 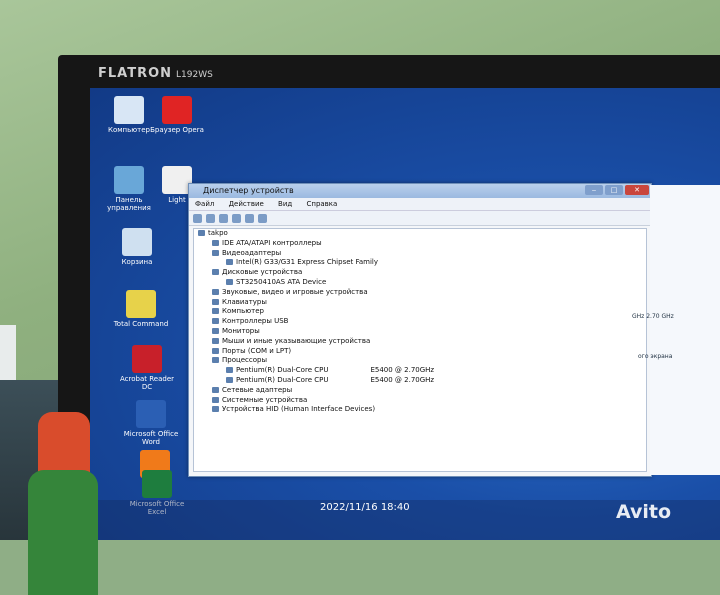 I want to click on tree-item-label: Устройства HID (Human Interface Devices), so click(x=299, y=409).